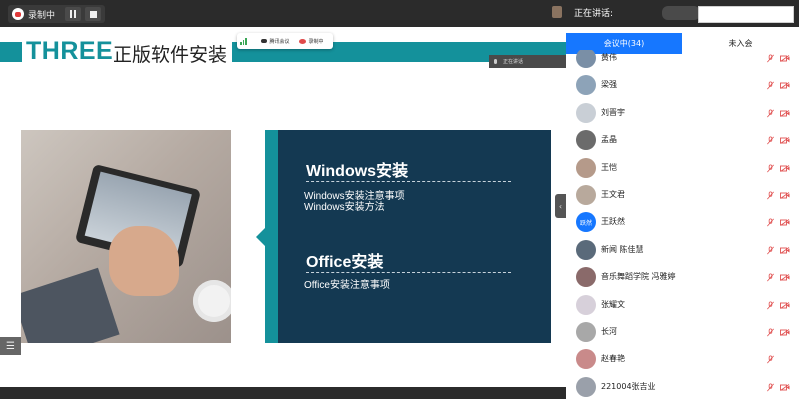  What do you see at coordinates (682, 386) in the screenshot?
I see `participant-row: 221004张吉业` at bounding box center [682, 386].